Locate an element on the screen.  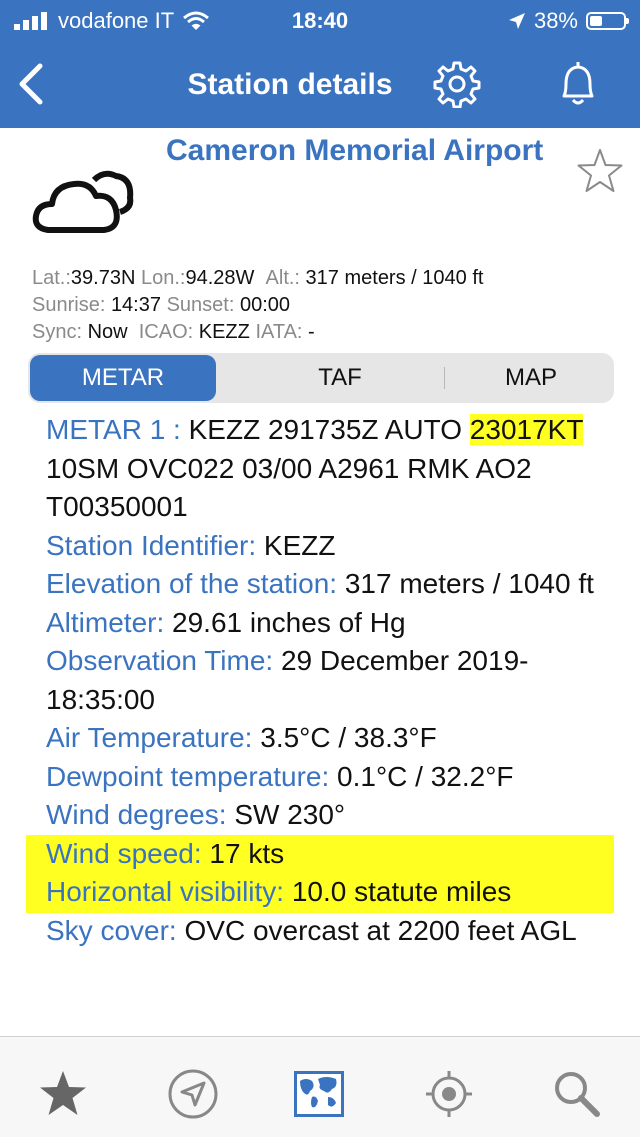
station-name: Cameron Memorial Airport is located at coordinates (355, 150).